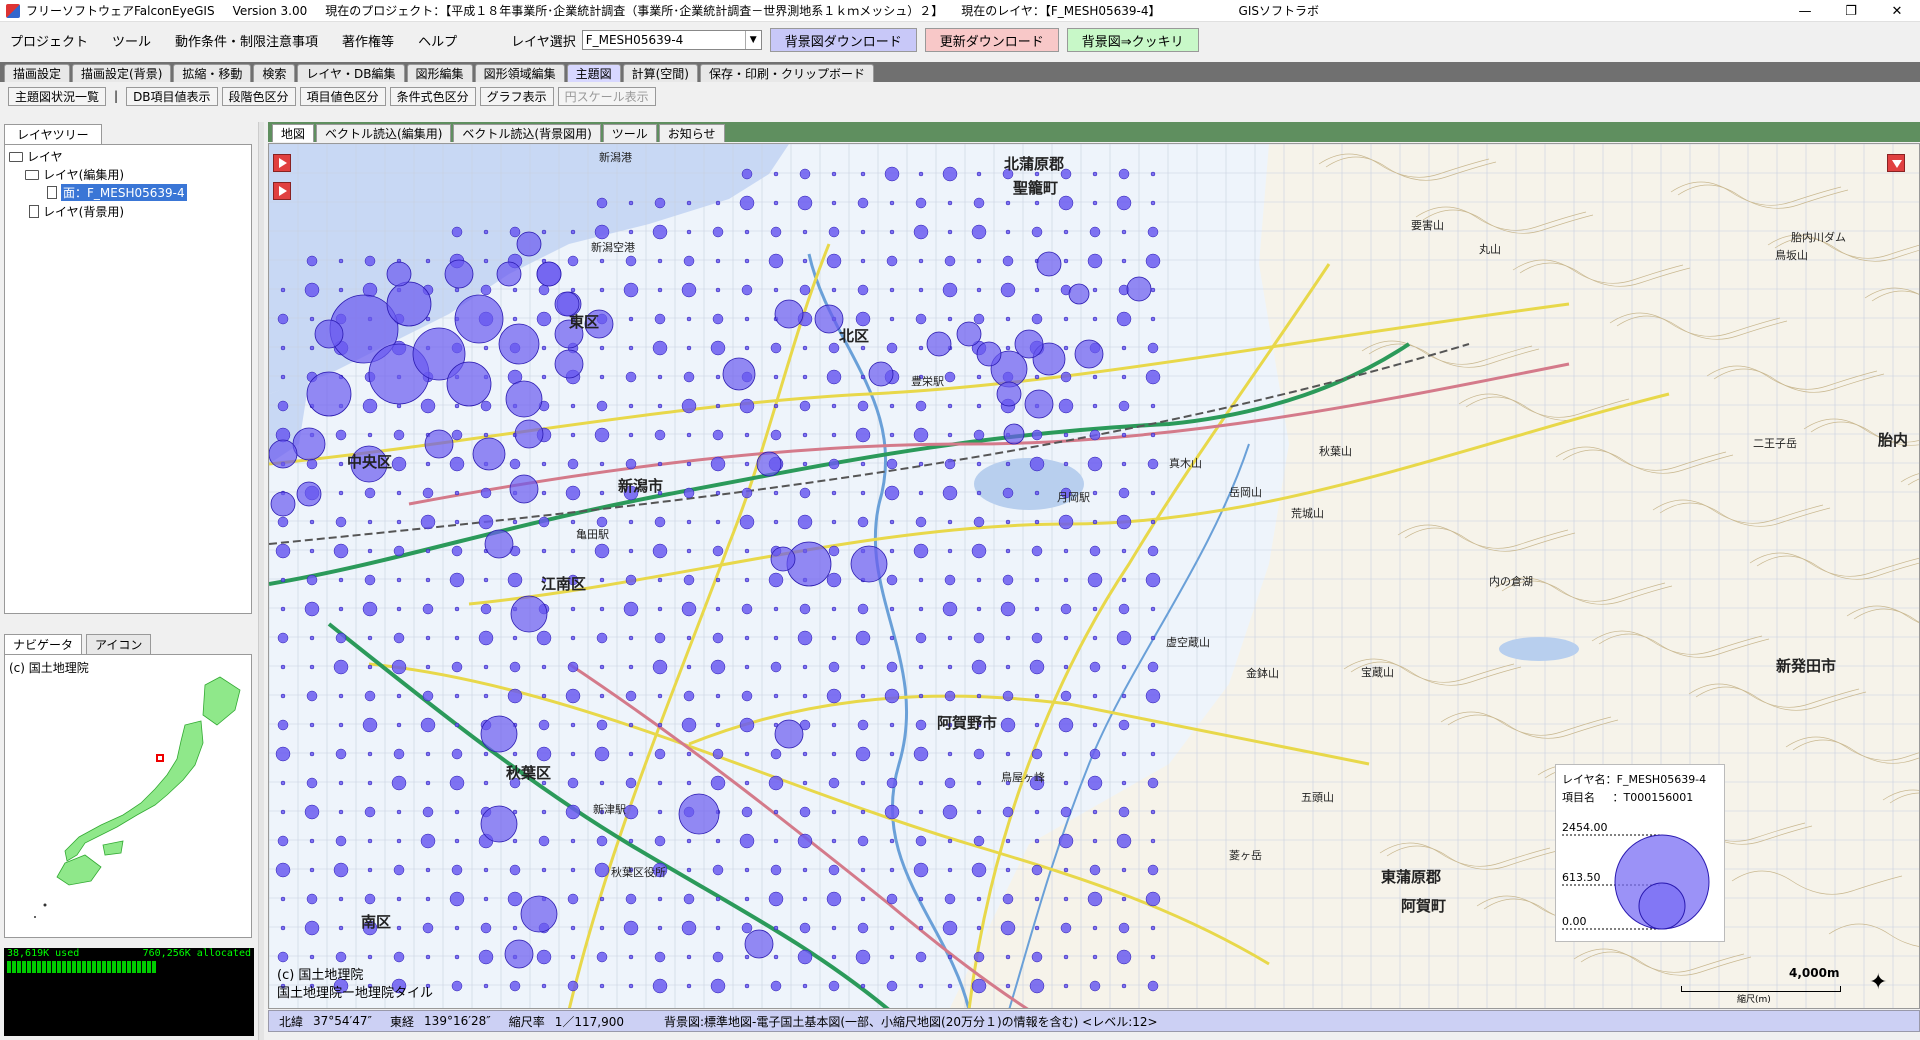 The image size is (1920, 1040). I want to click on place-label: 東区, so click(584, 322).